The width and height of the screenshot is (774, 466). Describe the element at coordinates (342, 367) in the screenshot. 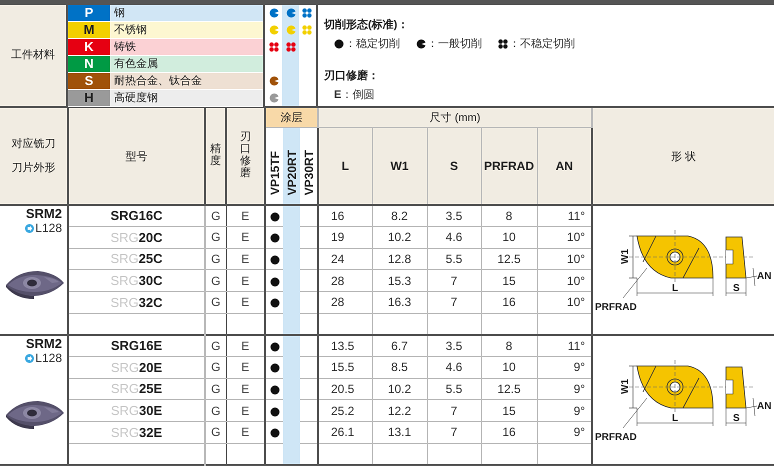

I see `table-cell: 15.5` at that location.